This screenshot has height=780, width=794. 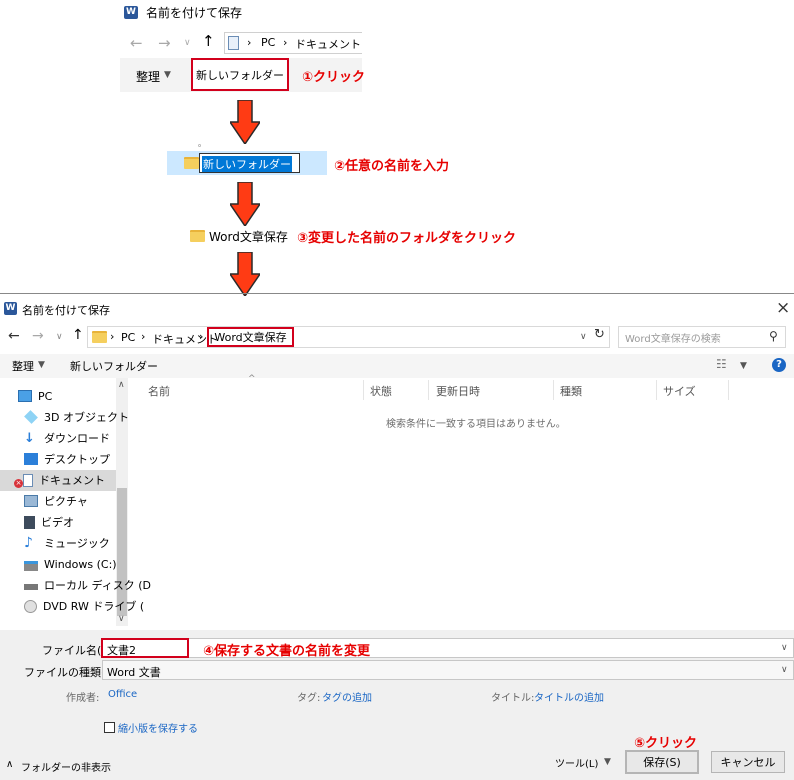 I want to click on view-options-icon: ☷, so click(x=721, y=364).